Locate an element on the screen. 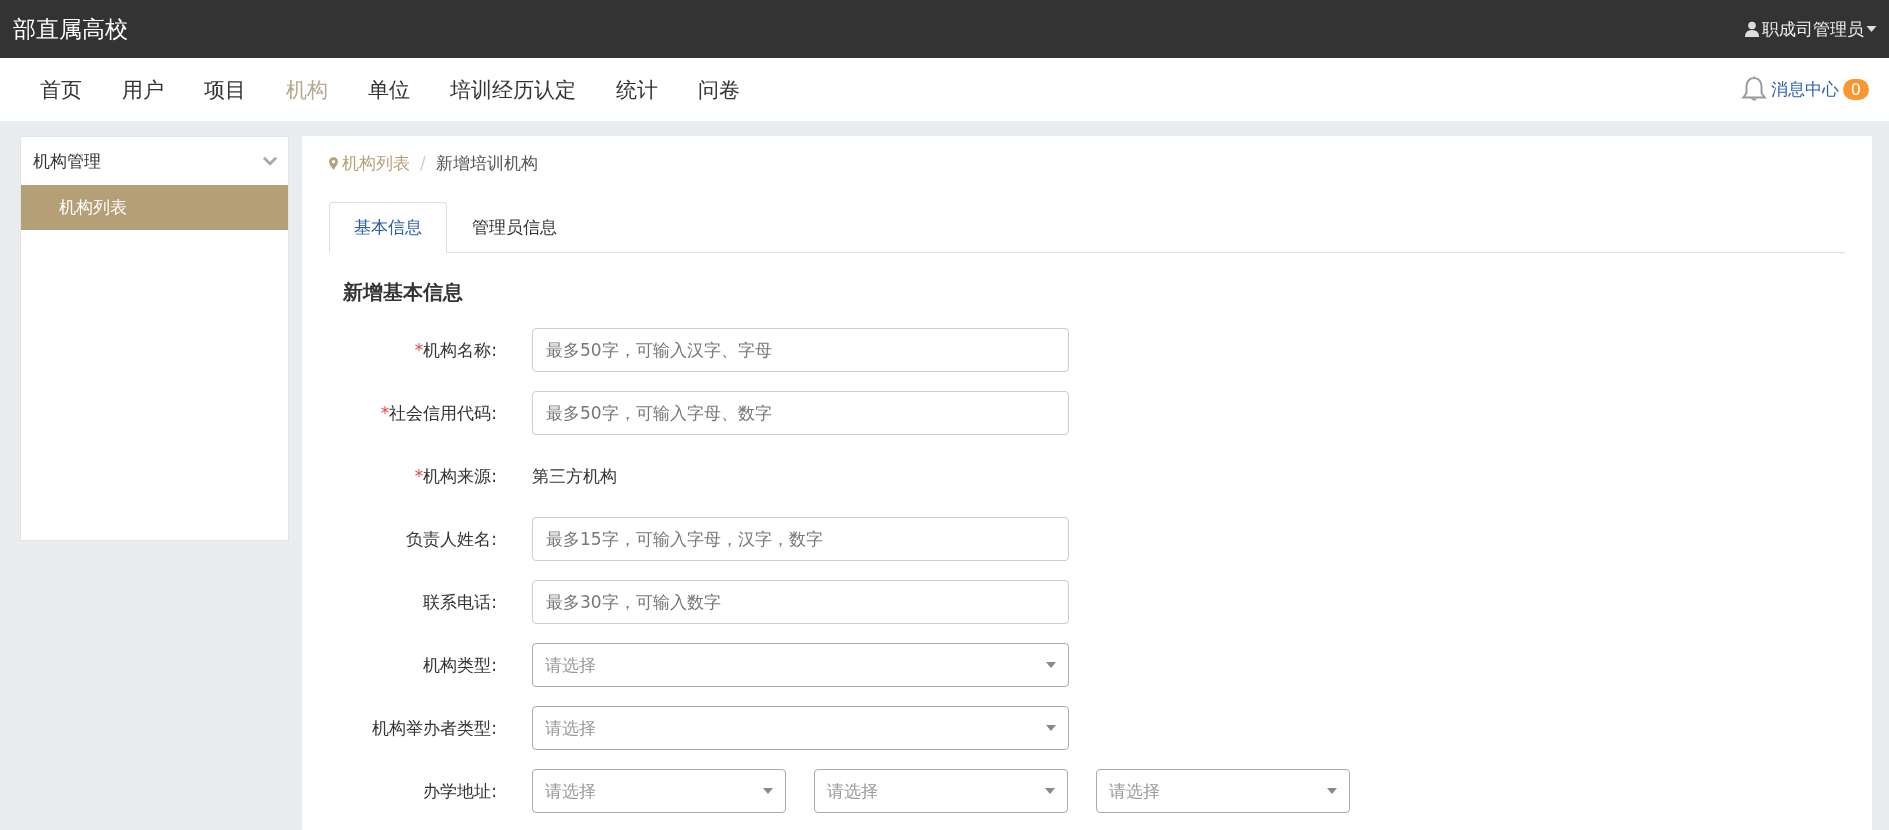 The height and width of the screenshot is (830, 1889). nav-item: 首页 is located at coordinates (61, 89).